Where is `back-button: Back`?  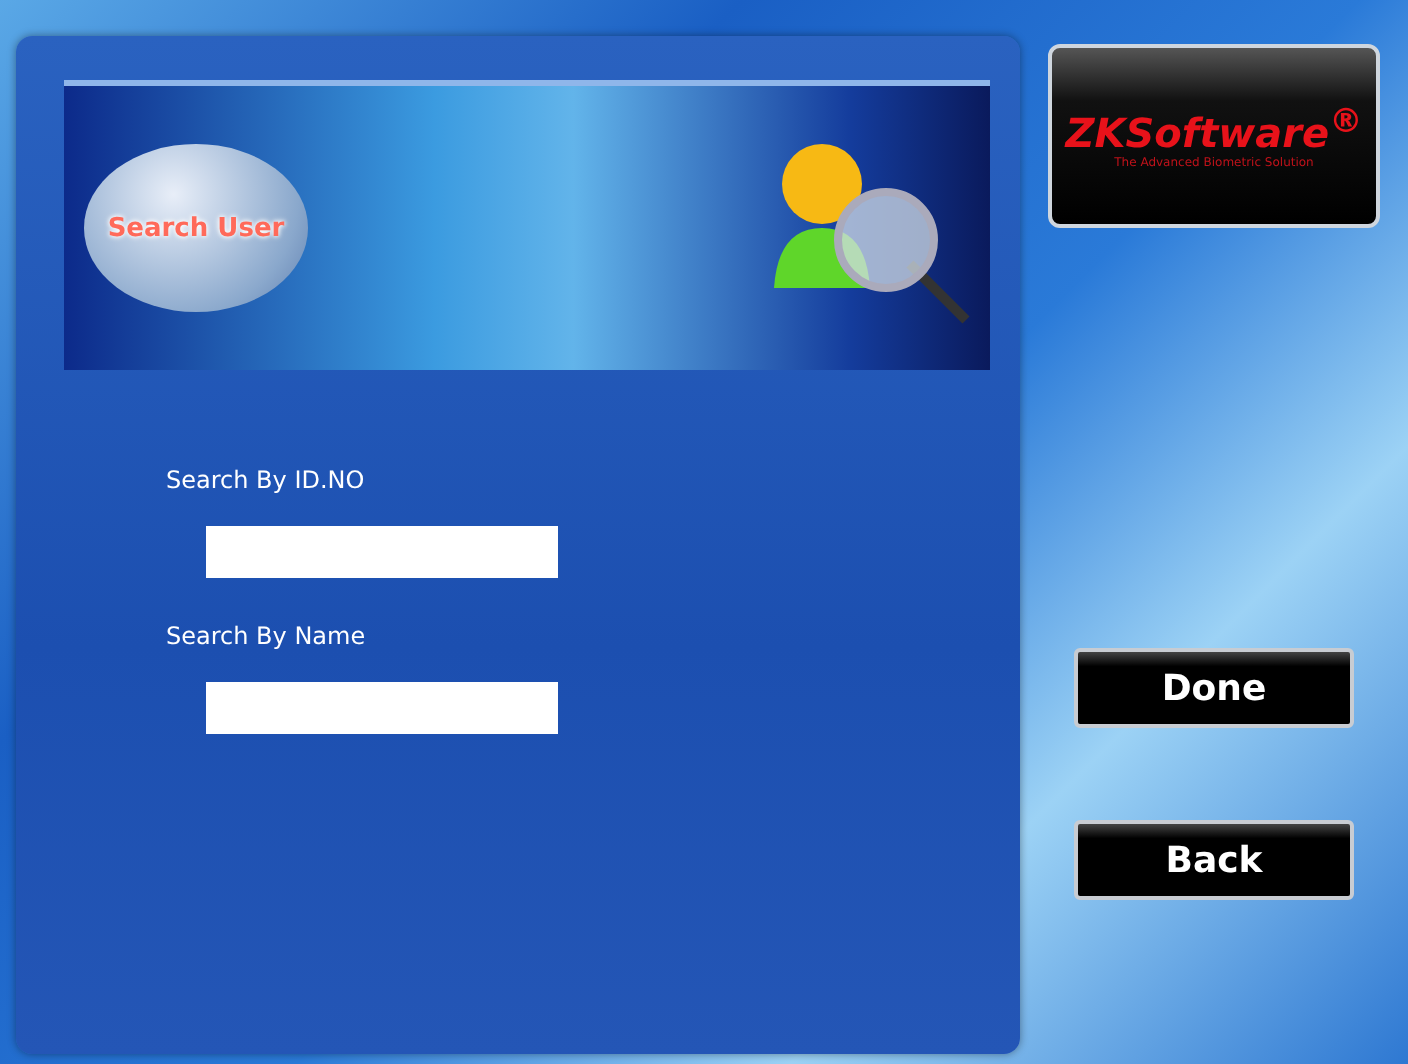
back-button: Back is located at coordinates (1214, 860).